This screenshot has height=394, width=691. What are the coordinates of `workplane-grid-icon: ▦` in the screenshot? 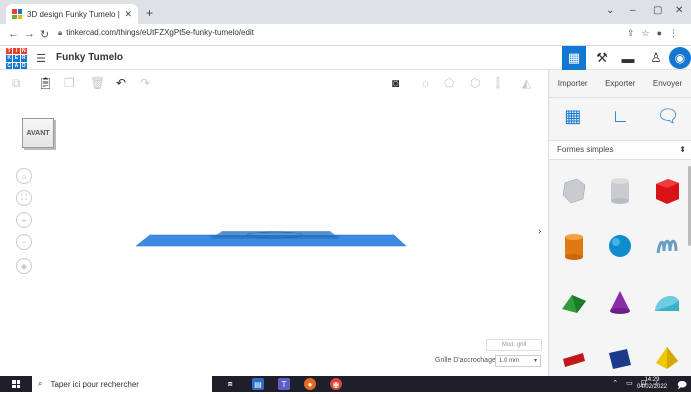 It's located at (573, 116).